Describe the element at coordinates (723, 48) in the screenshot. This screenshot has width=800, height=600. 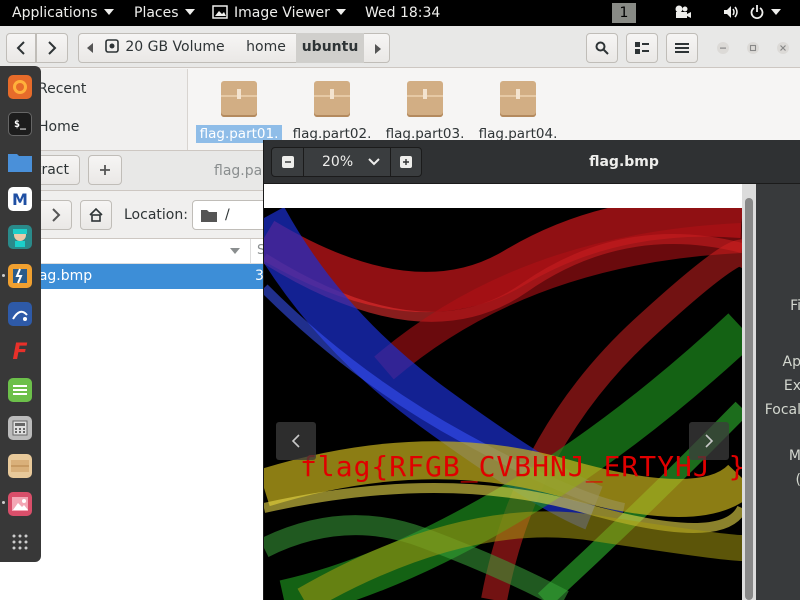
I see `minimize-icon` at that location.